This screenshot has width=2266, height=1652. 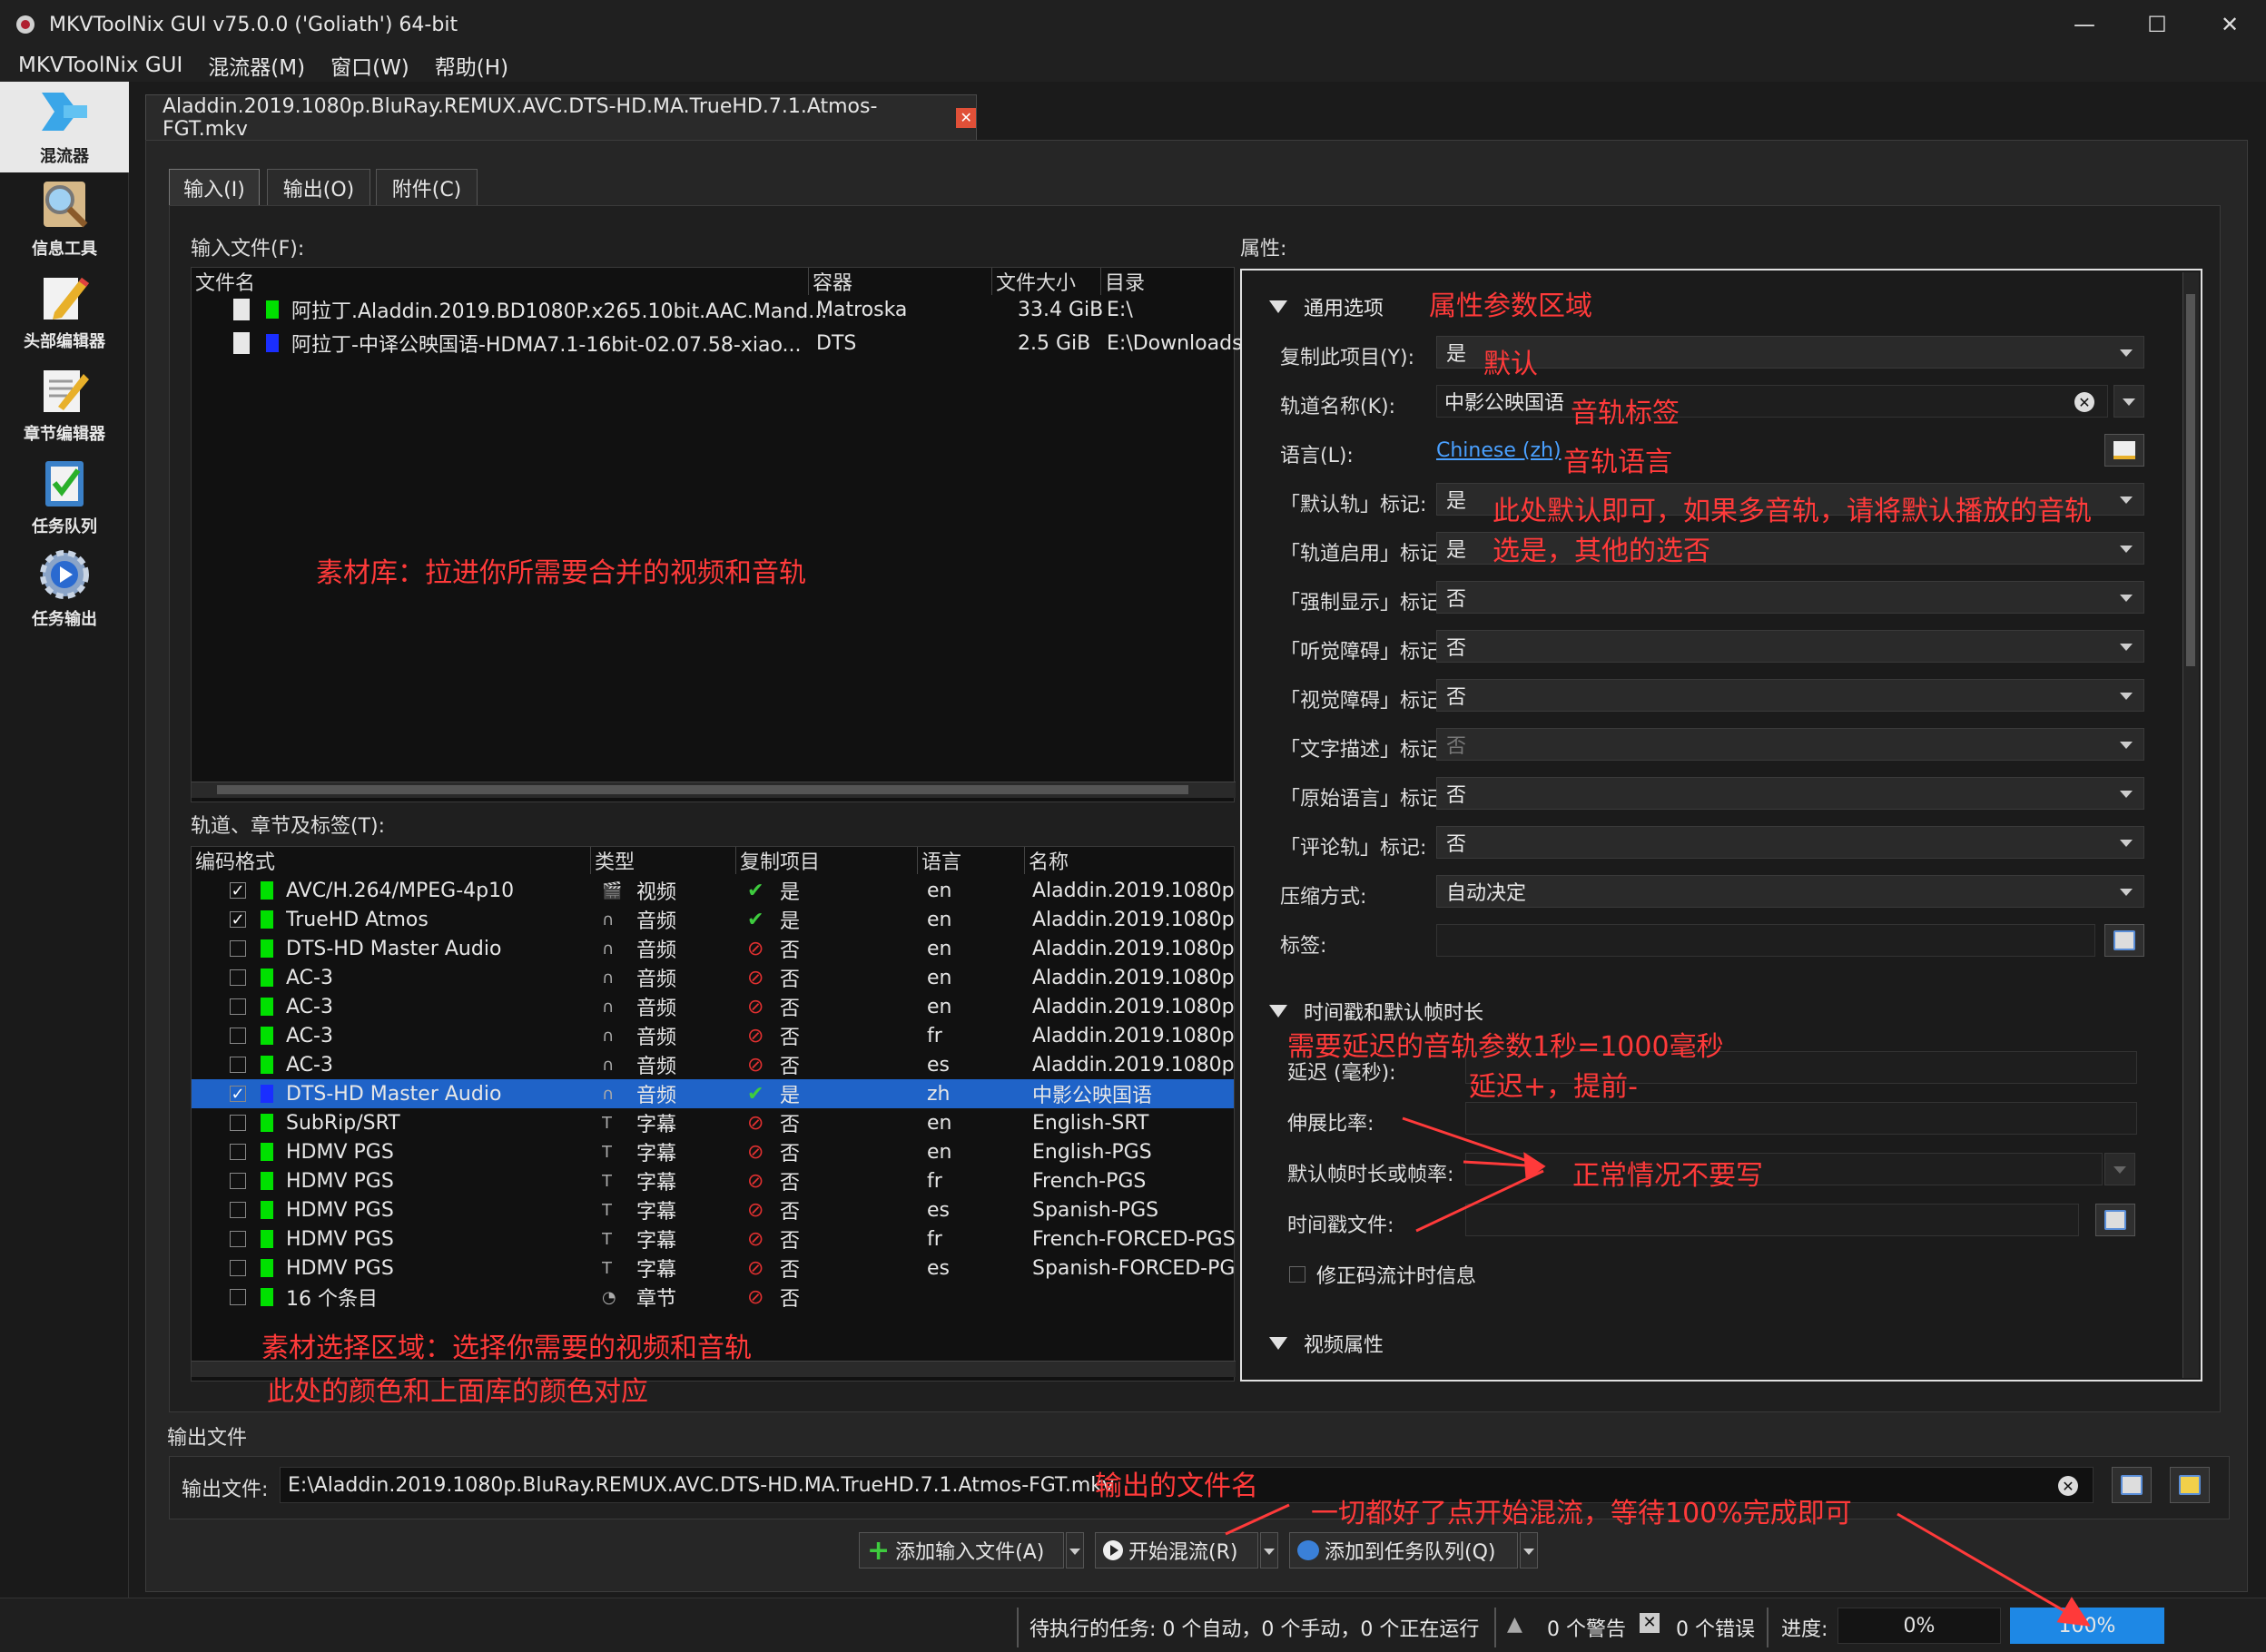 I want to click on maximize-button: ☐, so click(x=2157, y=24).